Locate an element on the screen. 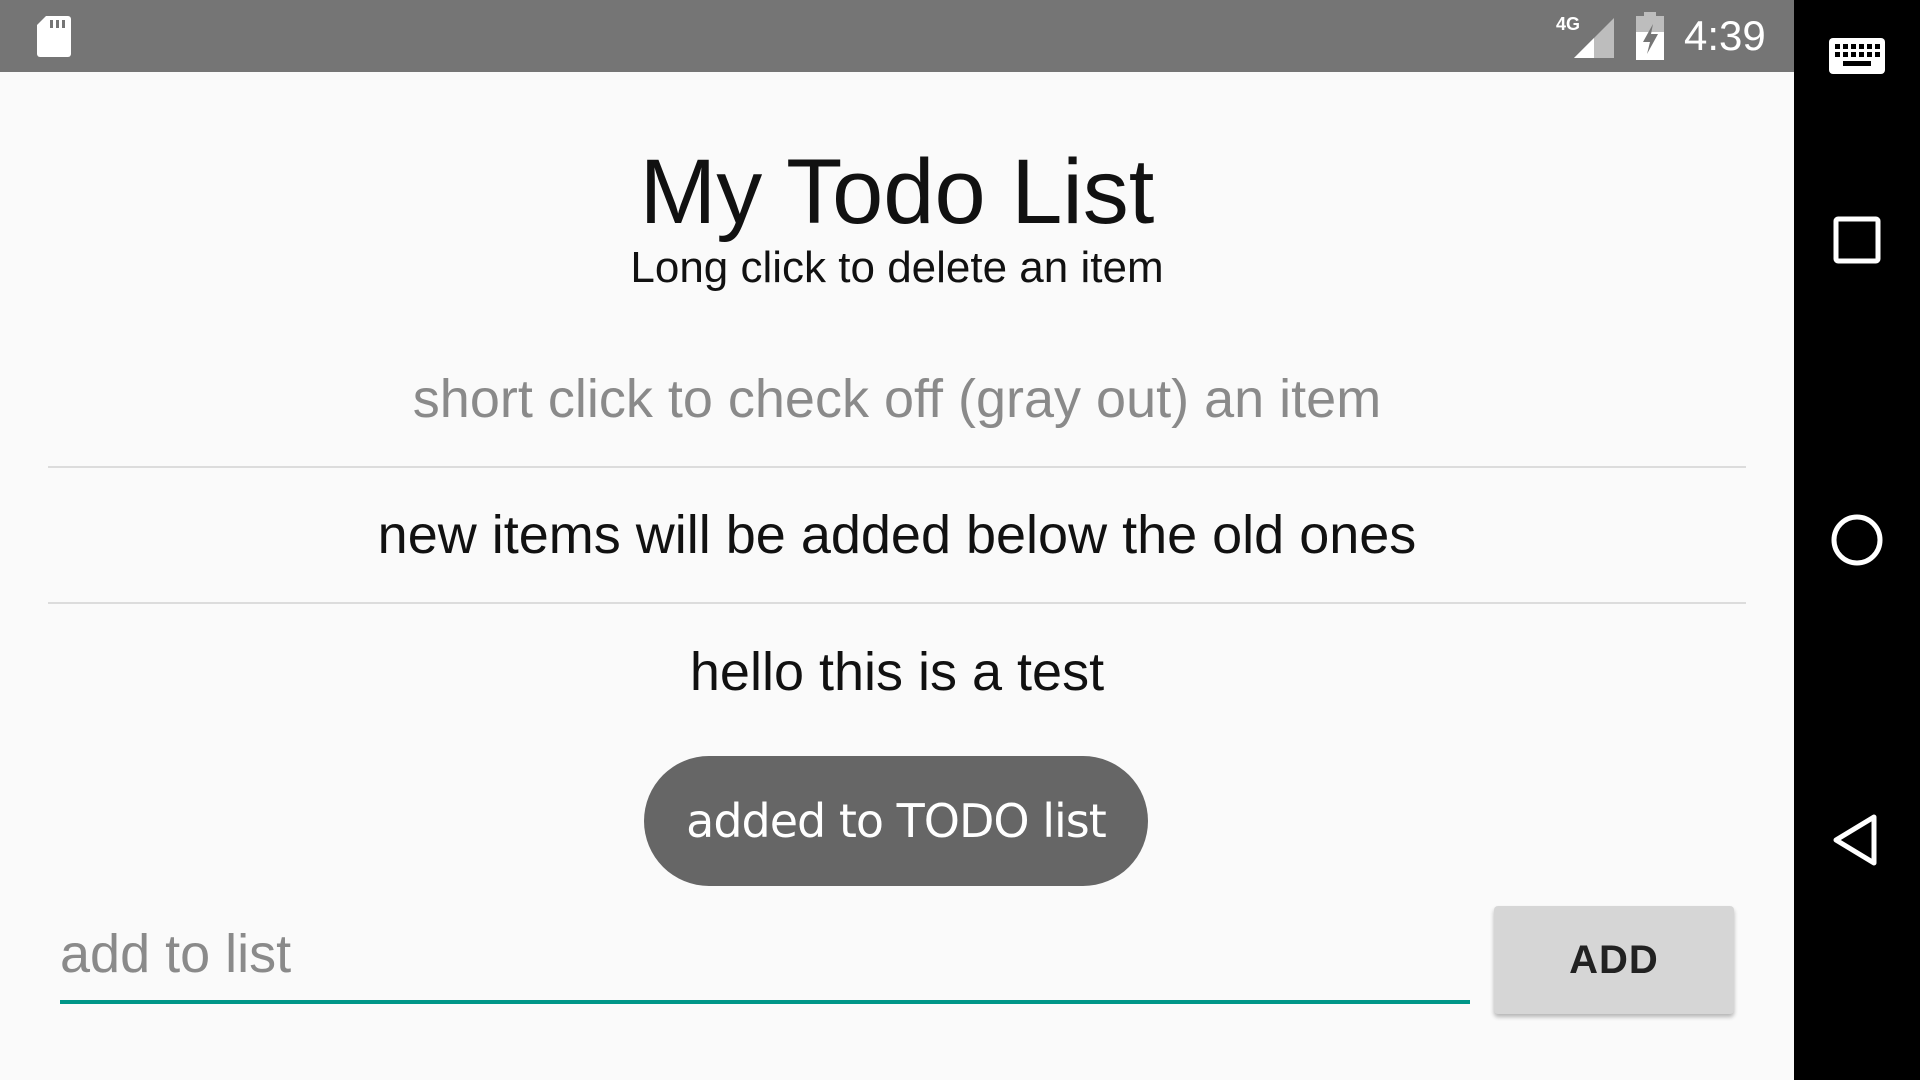 Image resolution: width=1920 pixels, height=1080 pixels. status-clock: 4:39 is located at coordinates (1725, 35).